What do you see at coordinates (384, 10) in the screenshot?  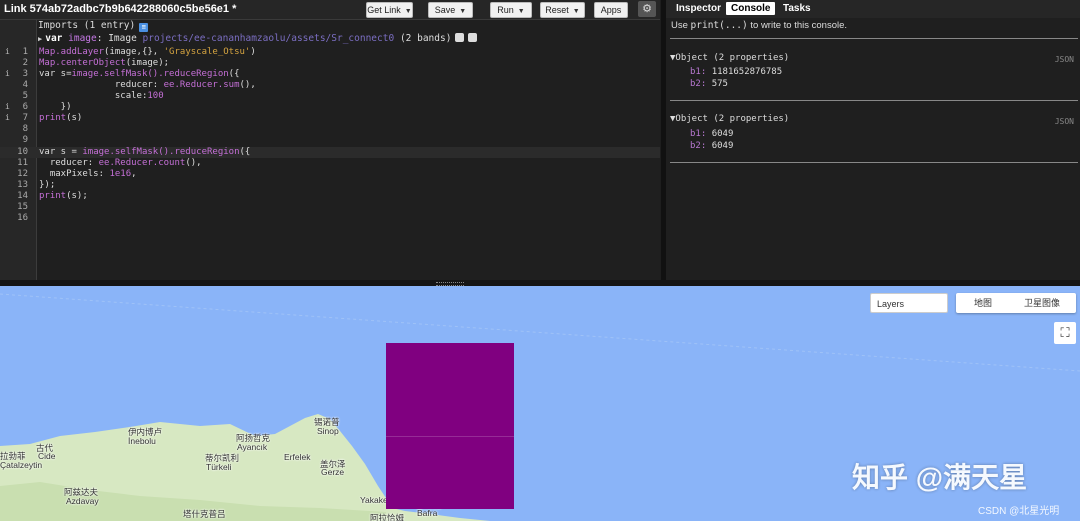 I see `get-link-label: Get Link` at bounding box center [384, 10].